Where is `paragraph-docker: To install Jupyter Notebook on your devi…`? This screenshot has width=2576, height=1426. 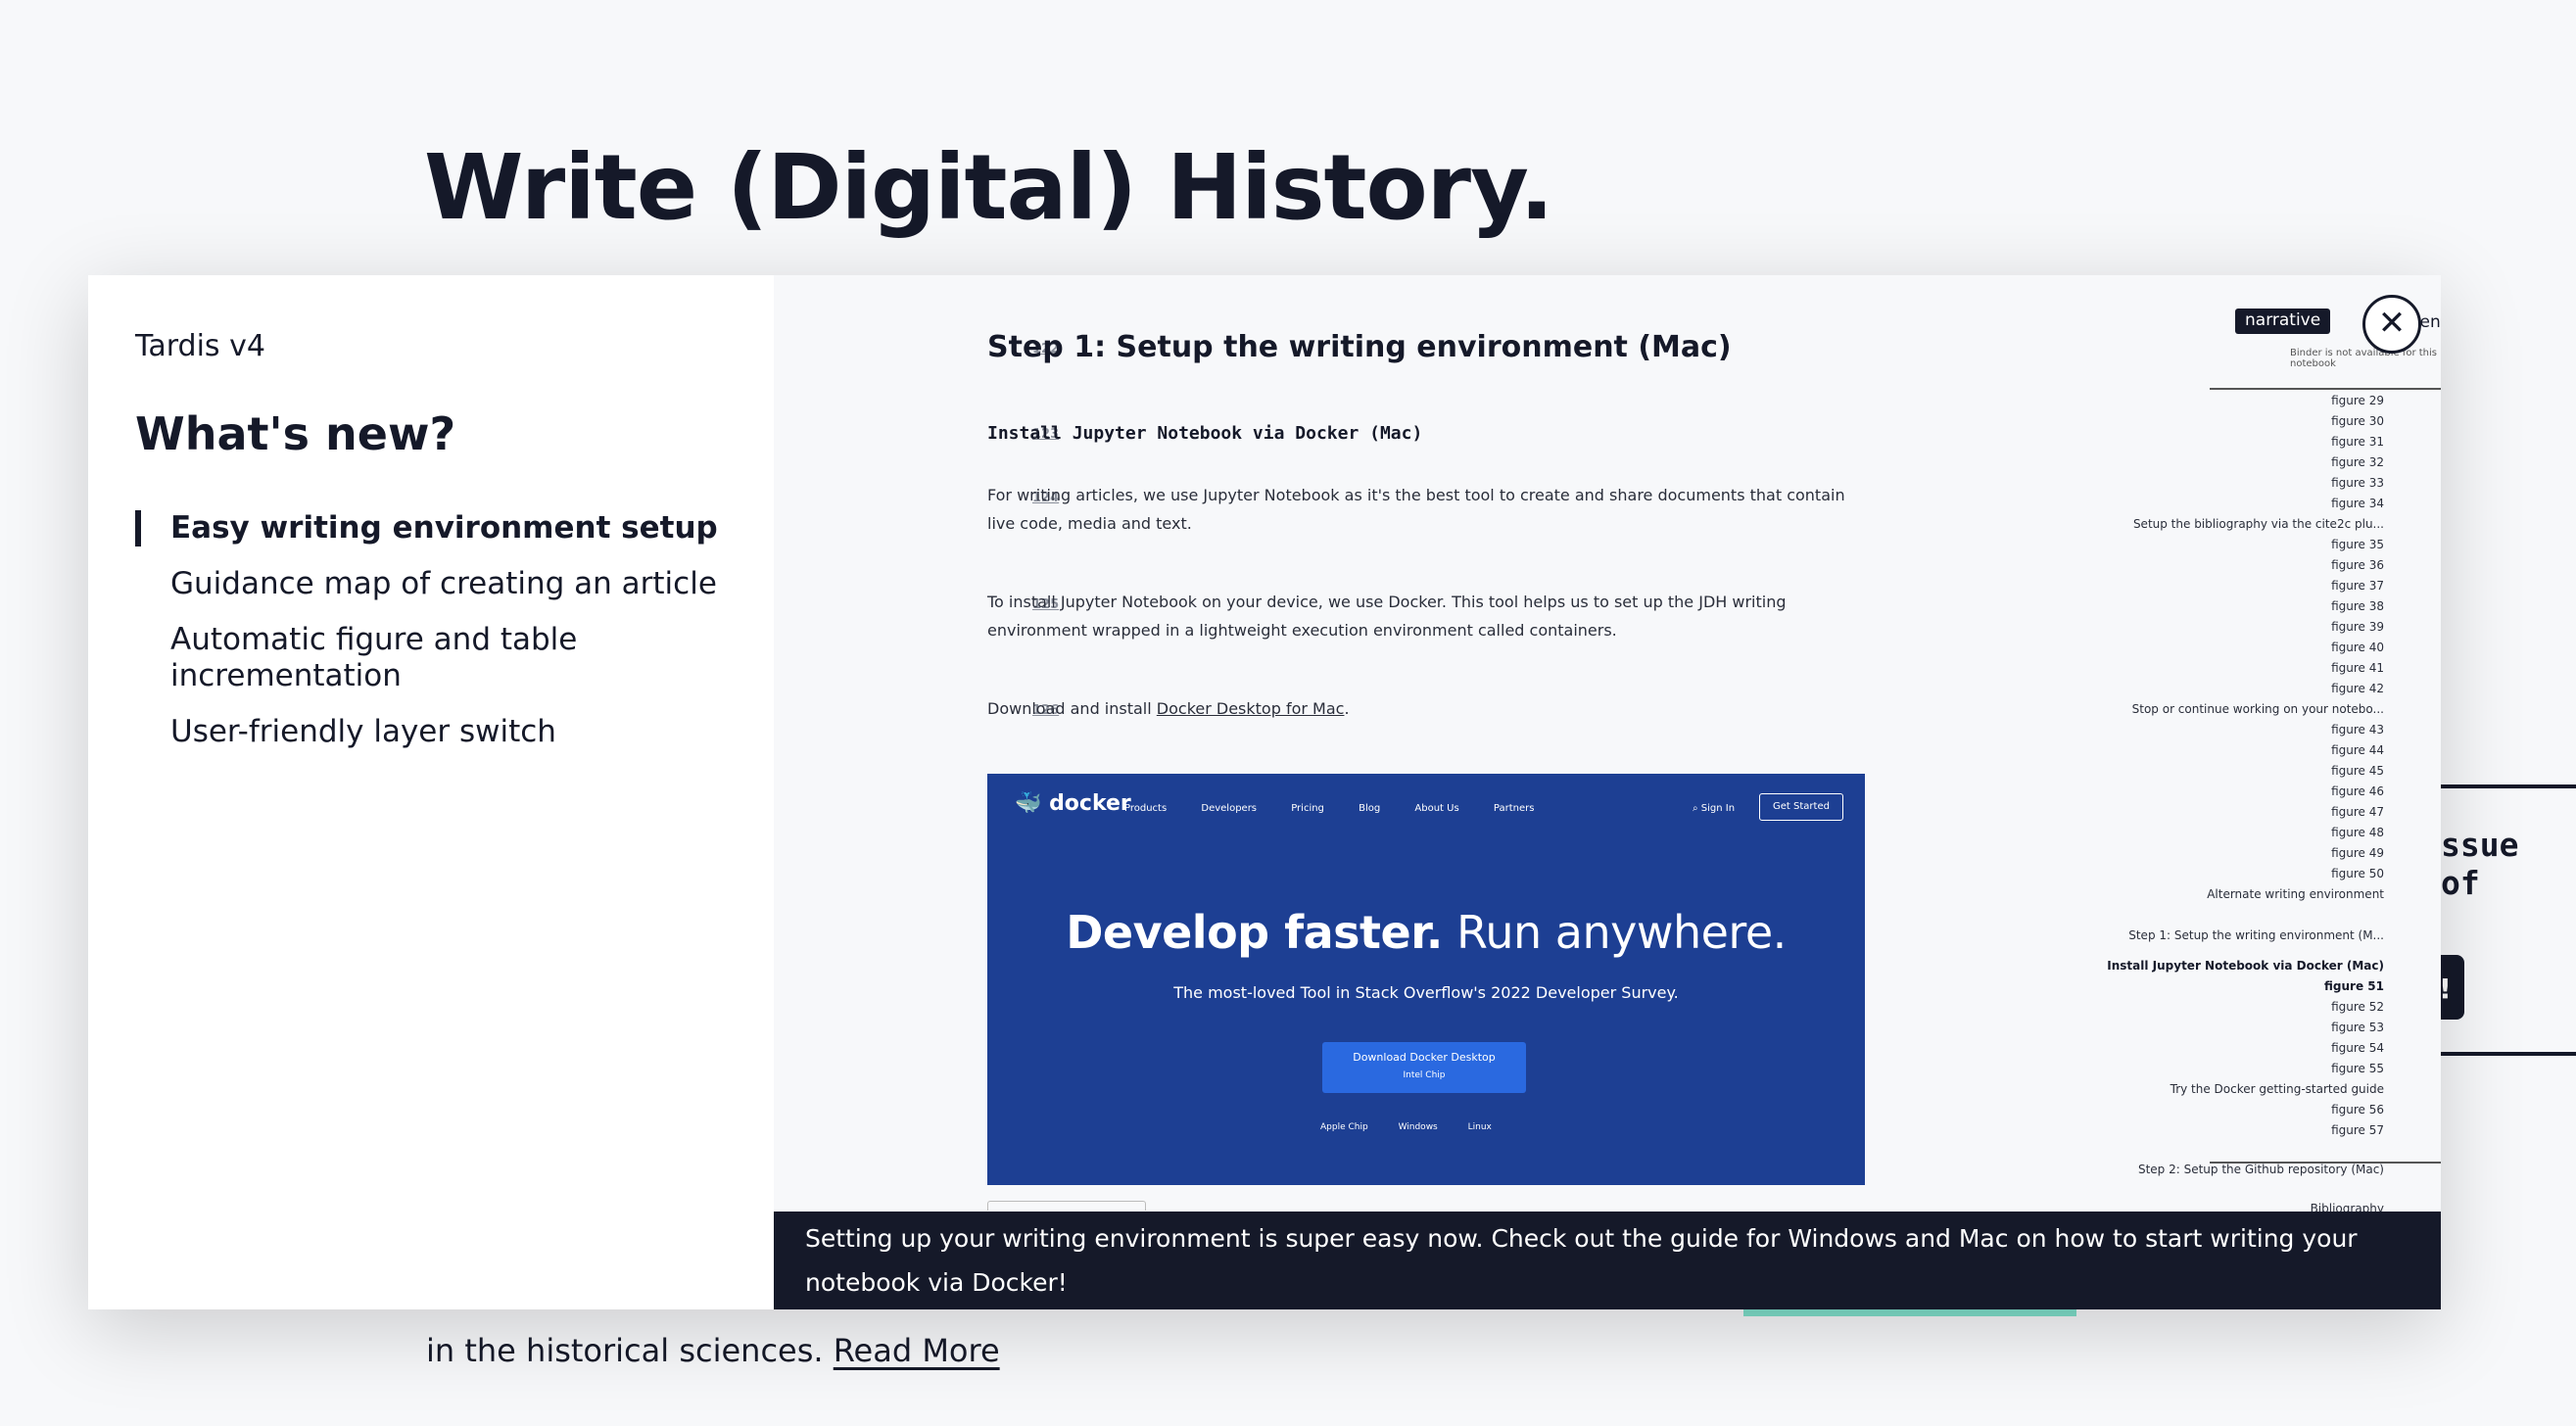
paragraph-docker: To install Jupyter Notebook on your devi… is located at coordinates (1387, 616).